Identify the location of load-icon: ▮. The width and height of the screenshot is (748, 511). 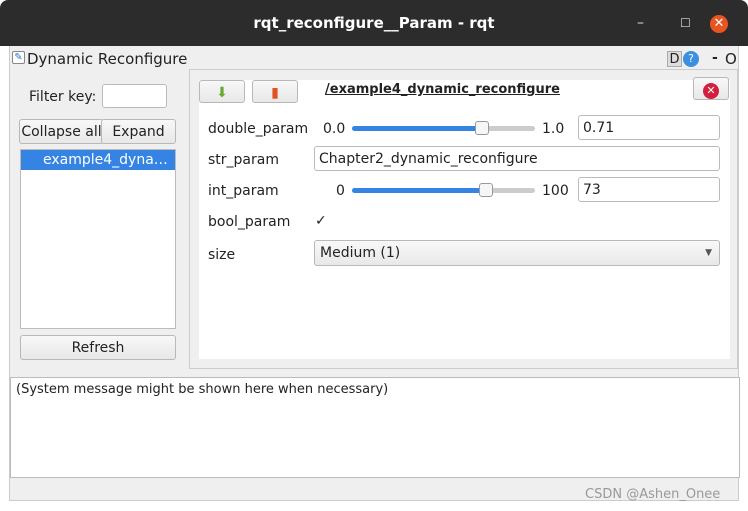
(275, 91).